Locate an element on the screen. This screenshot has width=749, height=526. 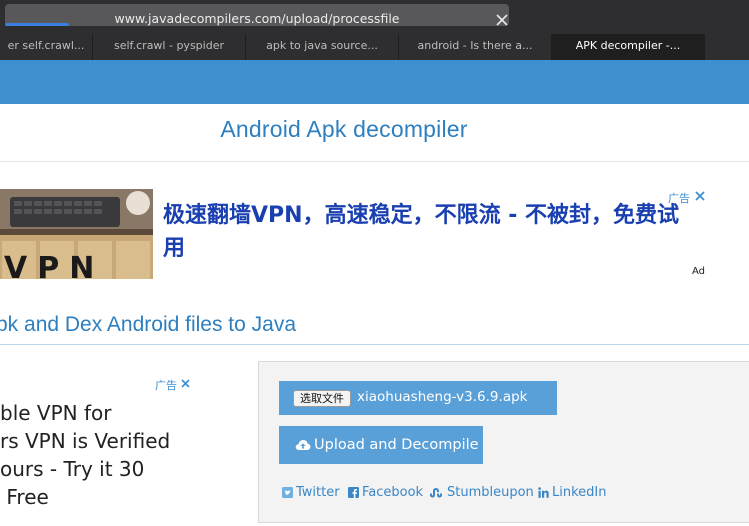
linkedin-icon is located at coordinates (543, 492).